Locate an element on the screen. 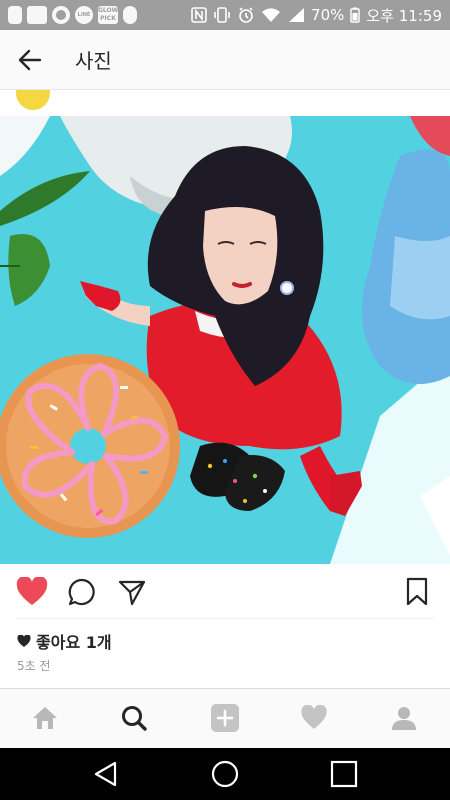 This screenshot has height=800, width=450. glow-pick-app-icon: GLOW PICK is located at coordinates (108, 15).